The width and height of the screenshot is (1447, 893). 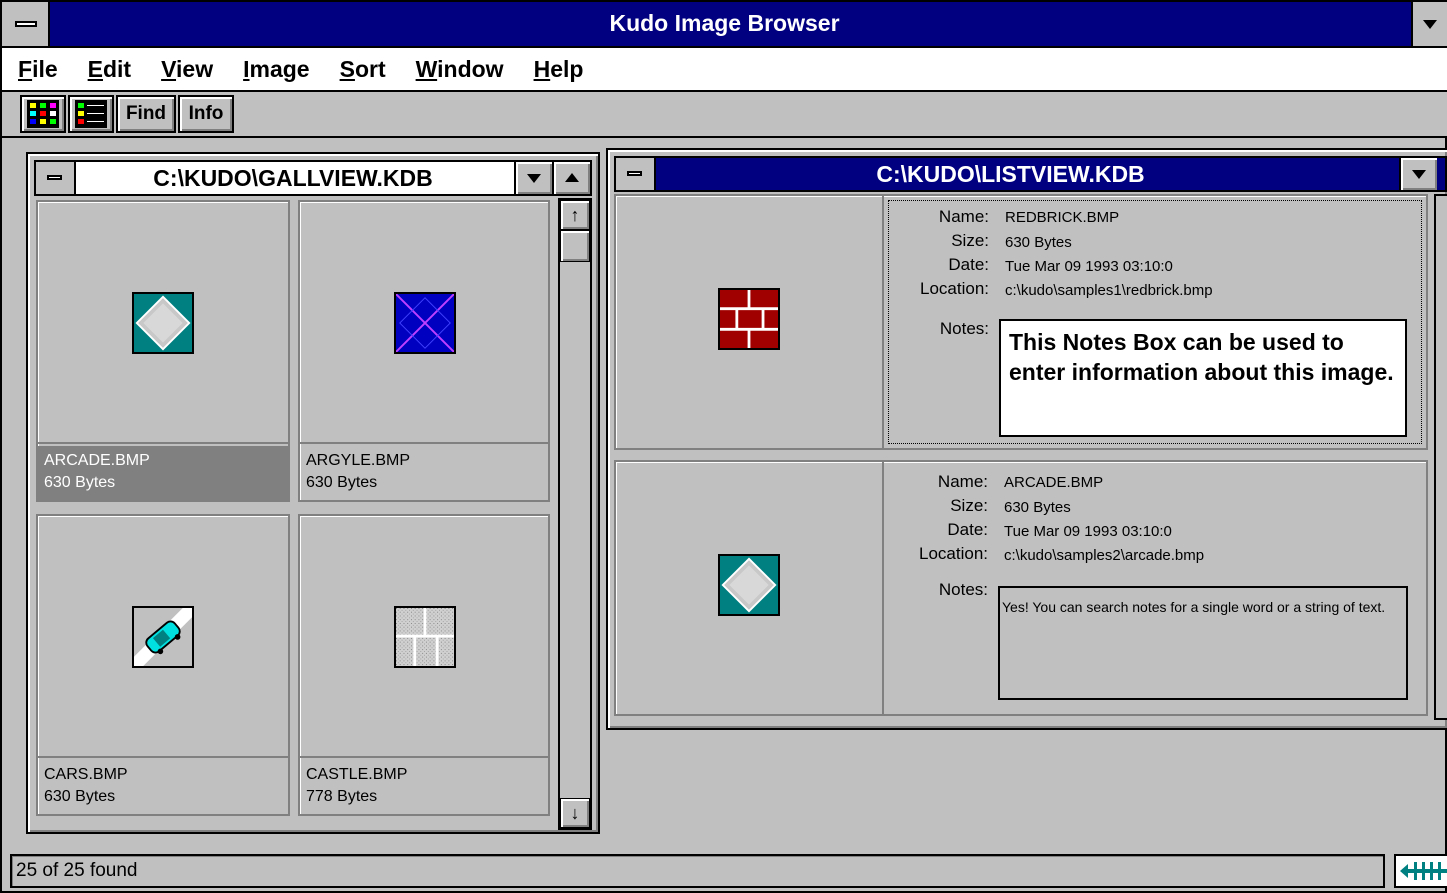 What do you see at coordinates (964, 328) in the screenshot?
I see `notes-label: Notes:` at bounding box center [964, 328].